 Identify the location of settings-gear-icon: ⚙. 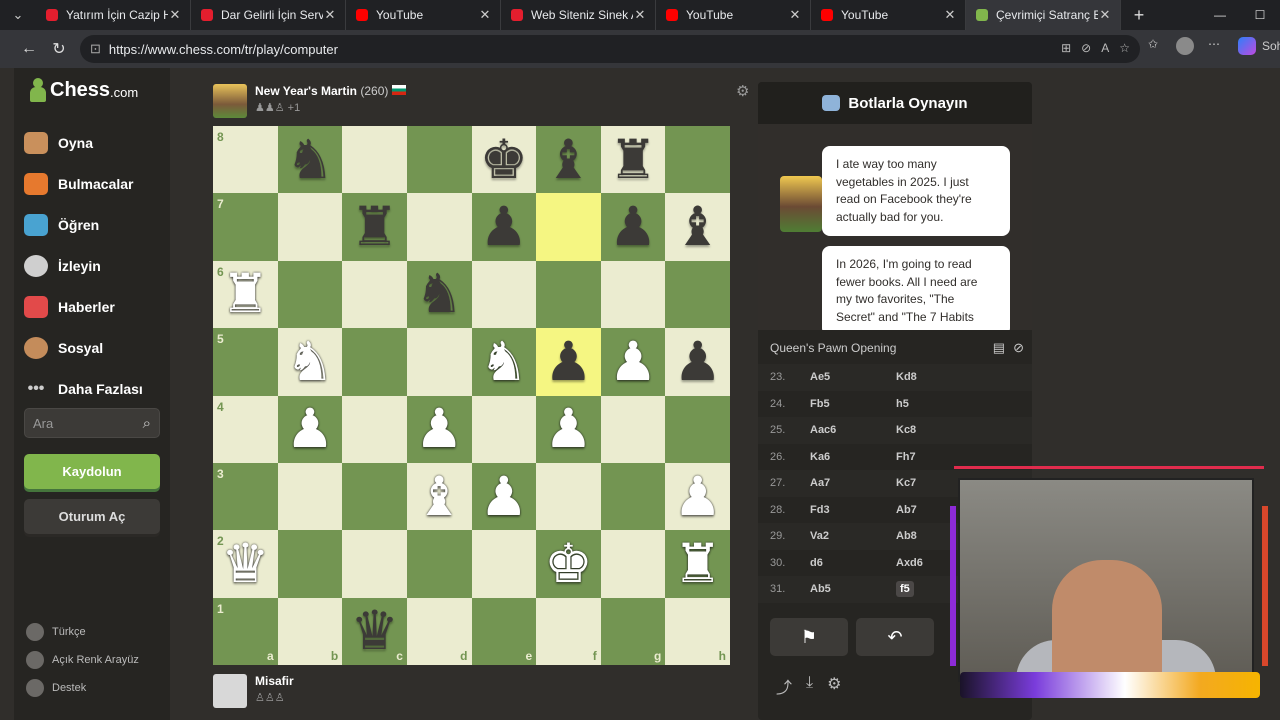
(834, 686).